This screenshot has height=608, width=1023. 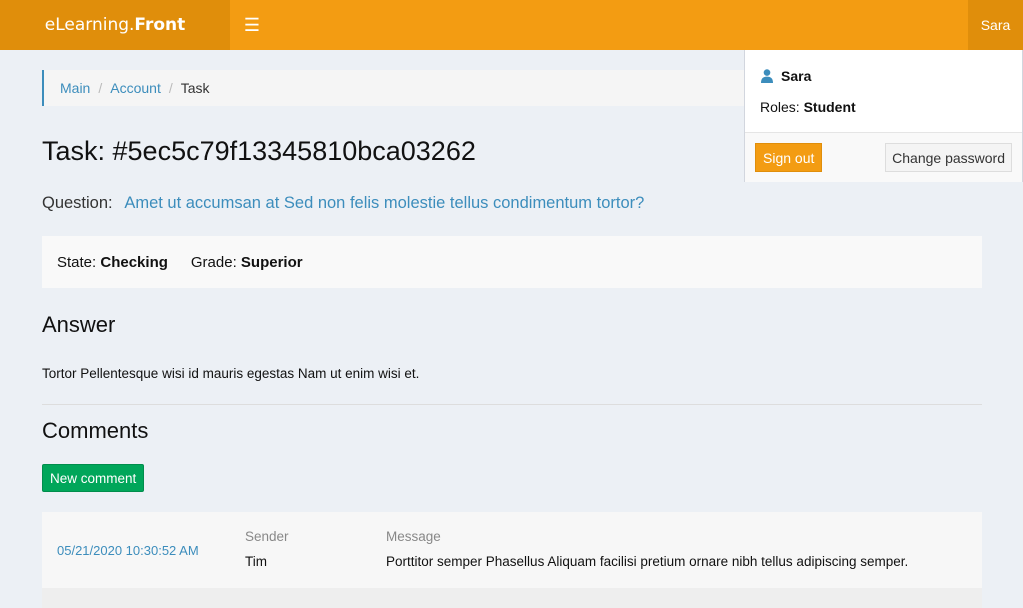 I want to click on section-divider, so click(x=512, y=404).